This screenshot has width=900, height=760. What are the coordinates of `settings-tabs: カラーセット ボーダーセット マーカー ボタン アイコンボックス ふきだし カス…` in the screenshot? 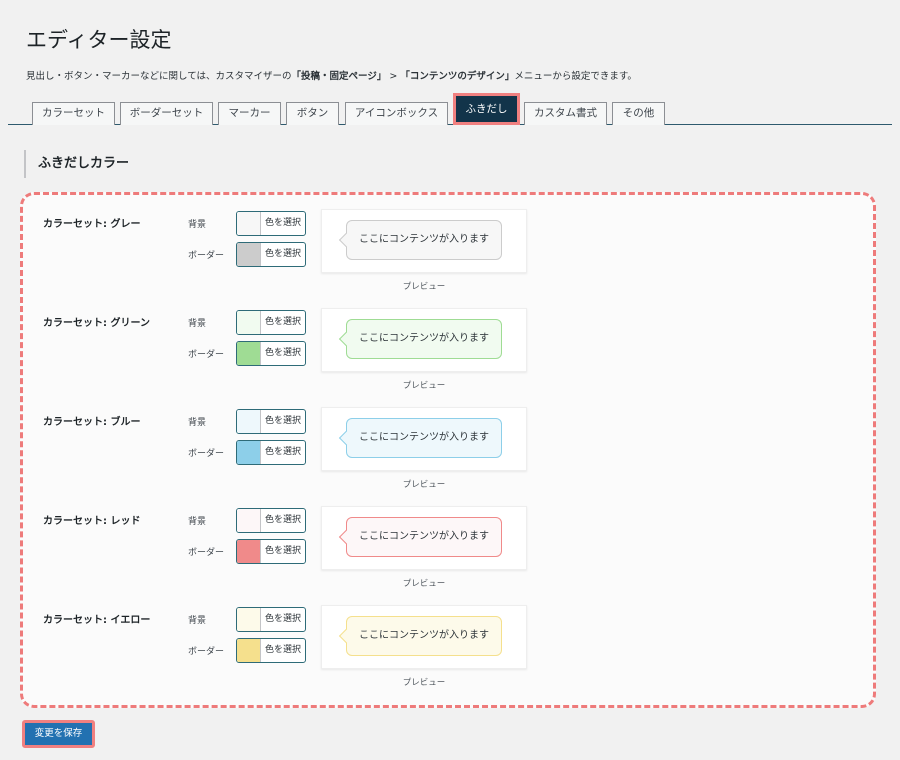 It's located at (450, 109).